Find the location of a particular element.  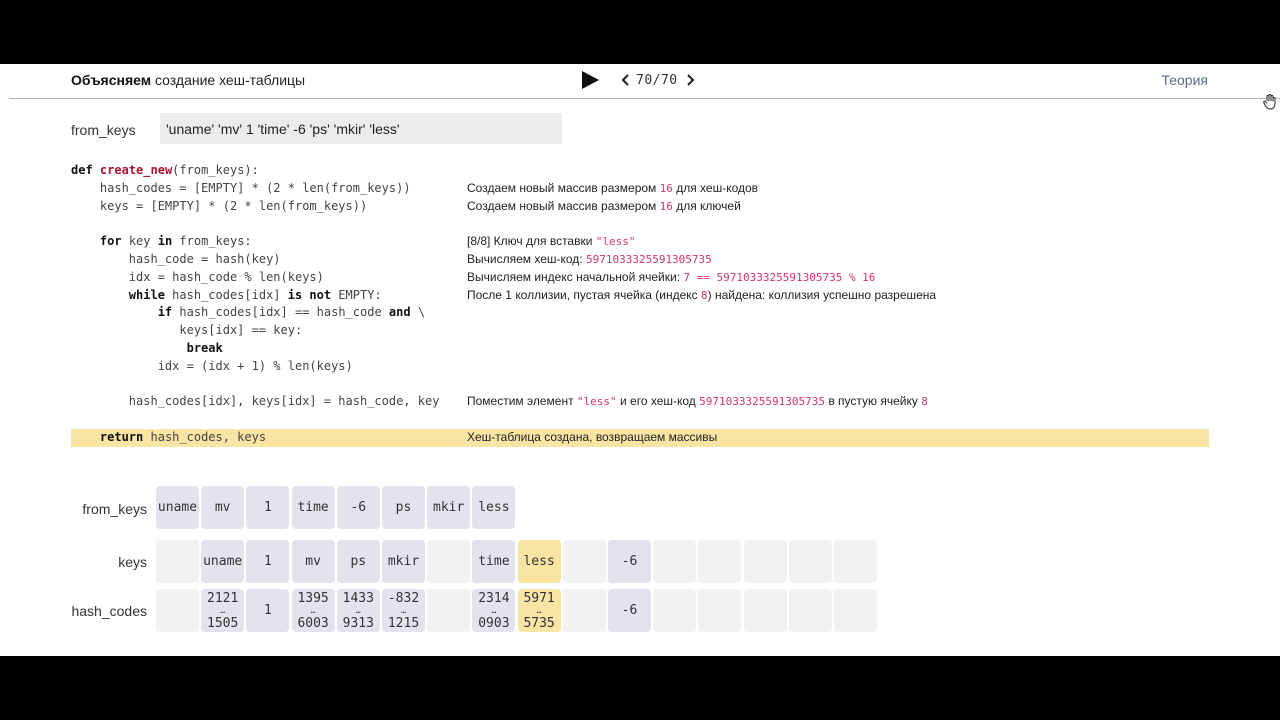

keys-cell: -6 is located at coordinates (629, 561).